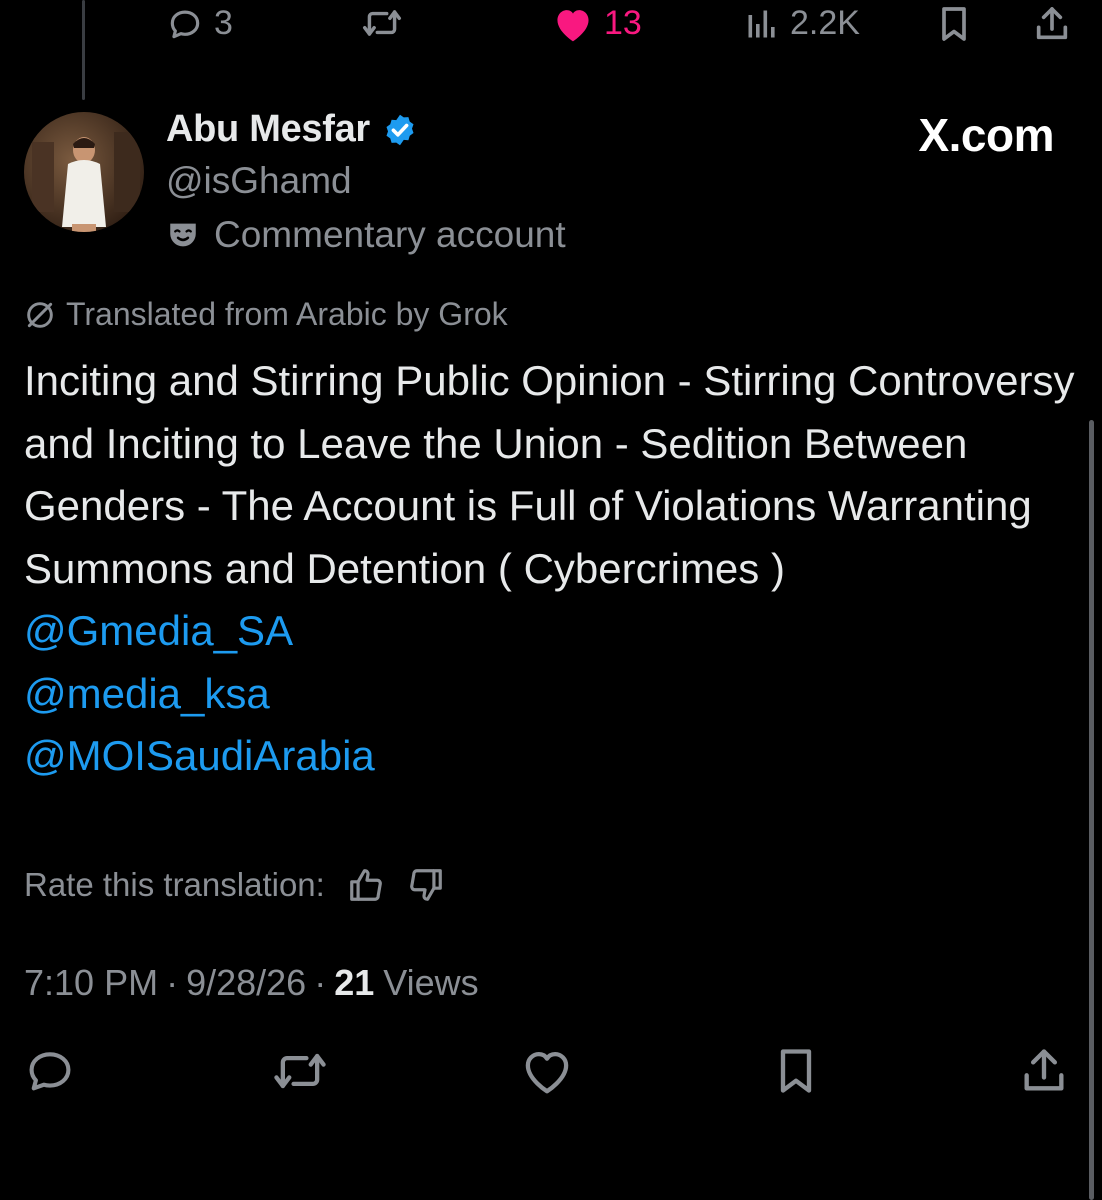 This screenshot has width=1102, height=1200. Describe the element at coordinates (259, 181) in the screenshot. I see `author-handle: @isGhamd` at that location.